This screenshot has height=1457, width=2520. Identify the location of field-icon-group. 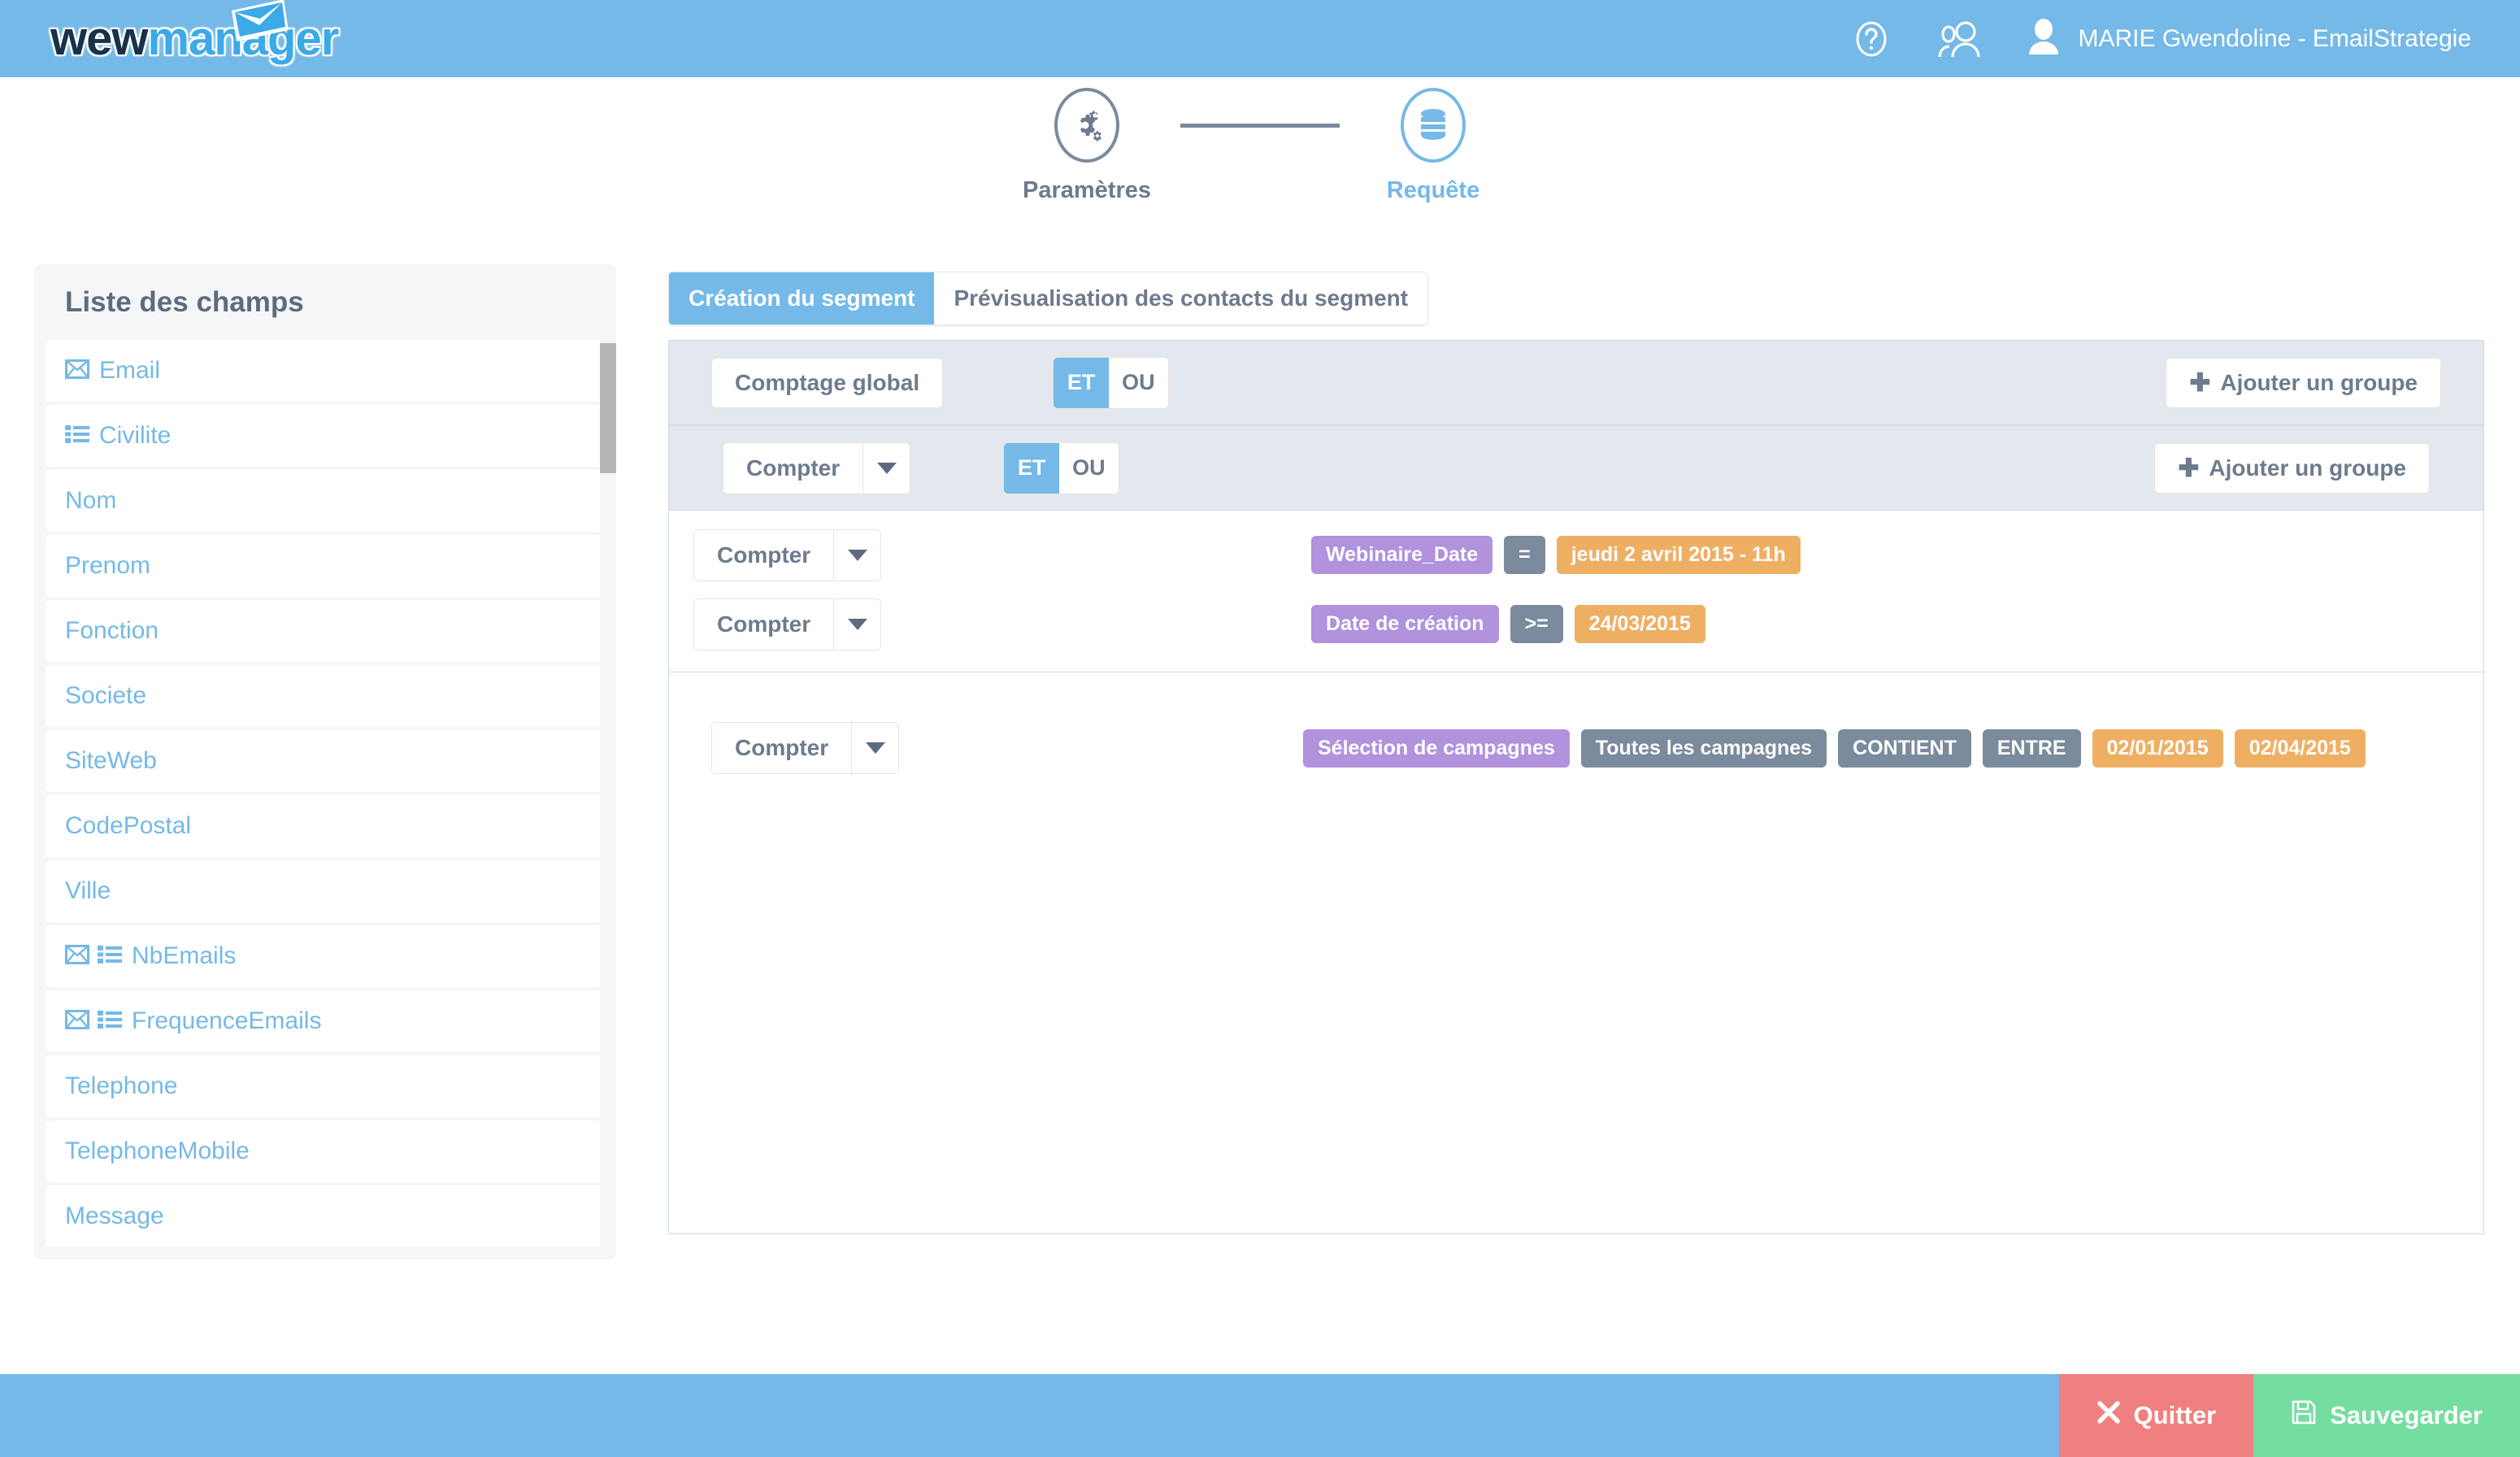
(77, 371).